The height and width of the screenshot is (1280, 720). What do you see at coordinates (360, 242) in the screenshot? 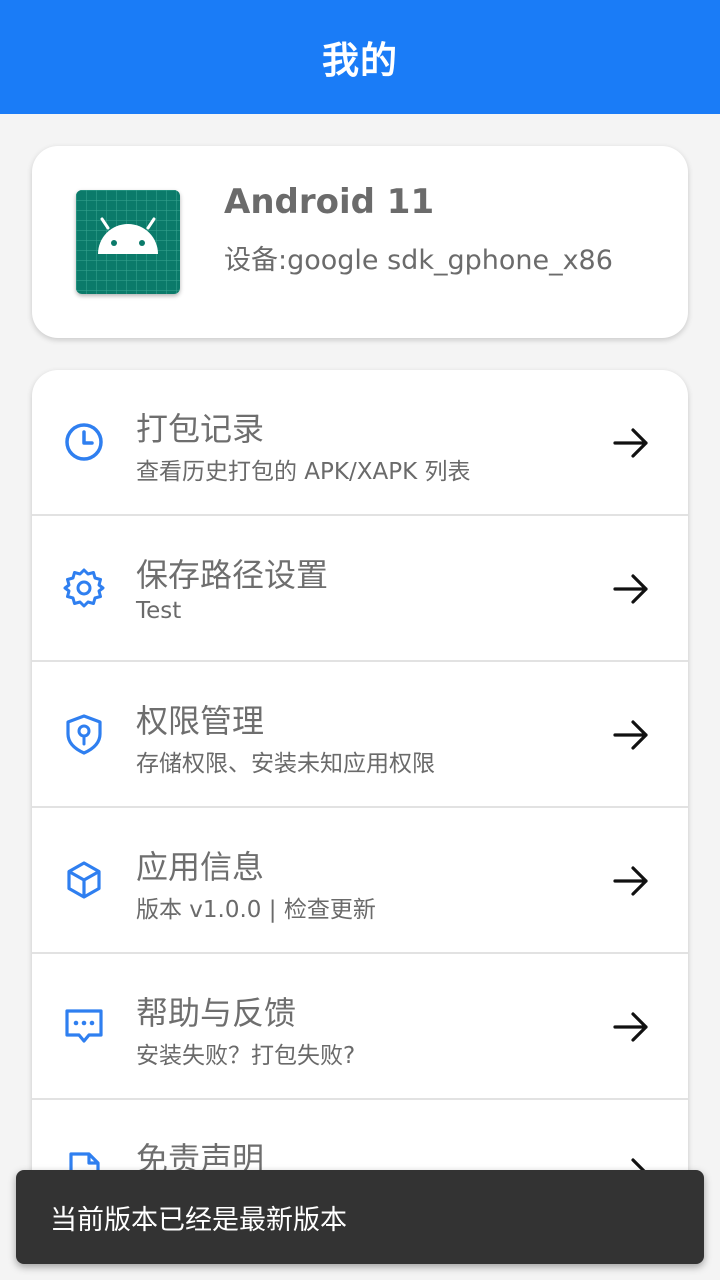
I see `device-info-card: Android 11 设备:google sdk_gphone_x86` at bounding box center [360, 242].